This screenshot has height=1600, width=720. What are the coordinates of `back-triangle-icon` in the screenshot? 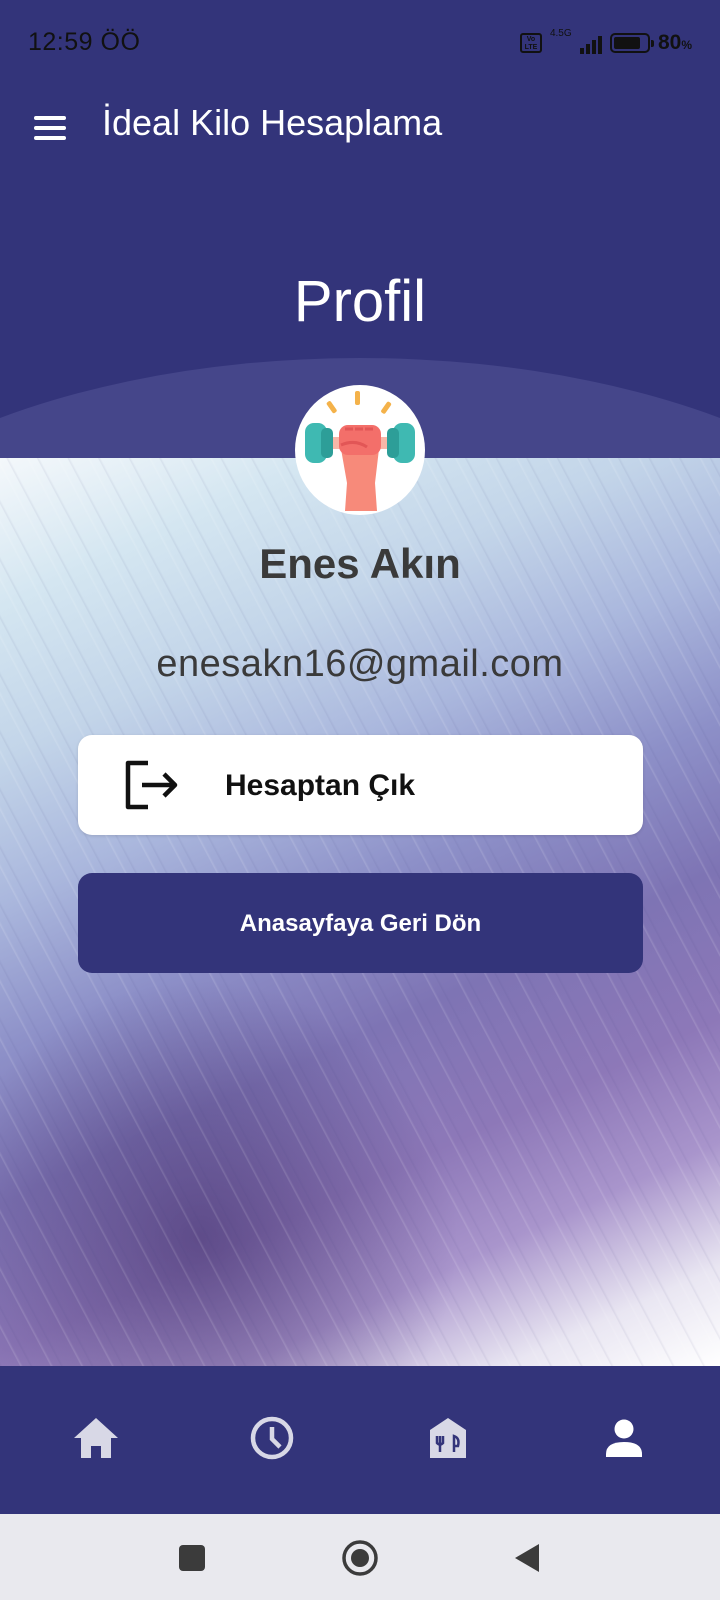 It's located at (527, 1558).